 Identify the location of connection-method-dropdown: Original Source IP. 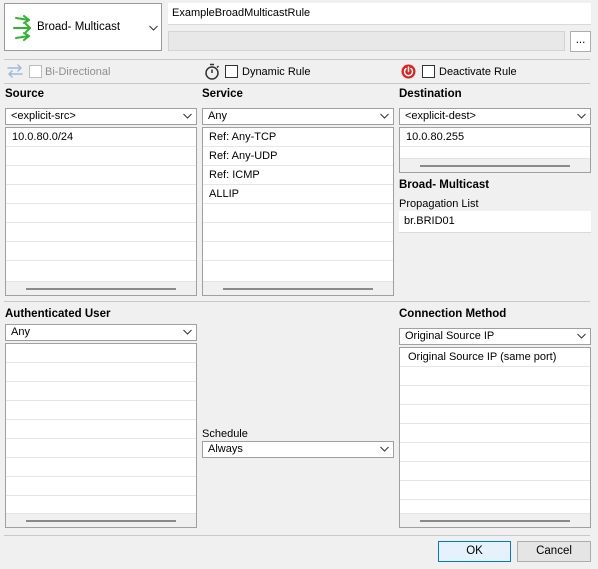
(495, 336).